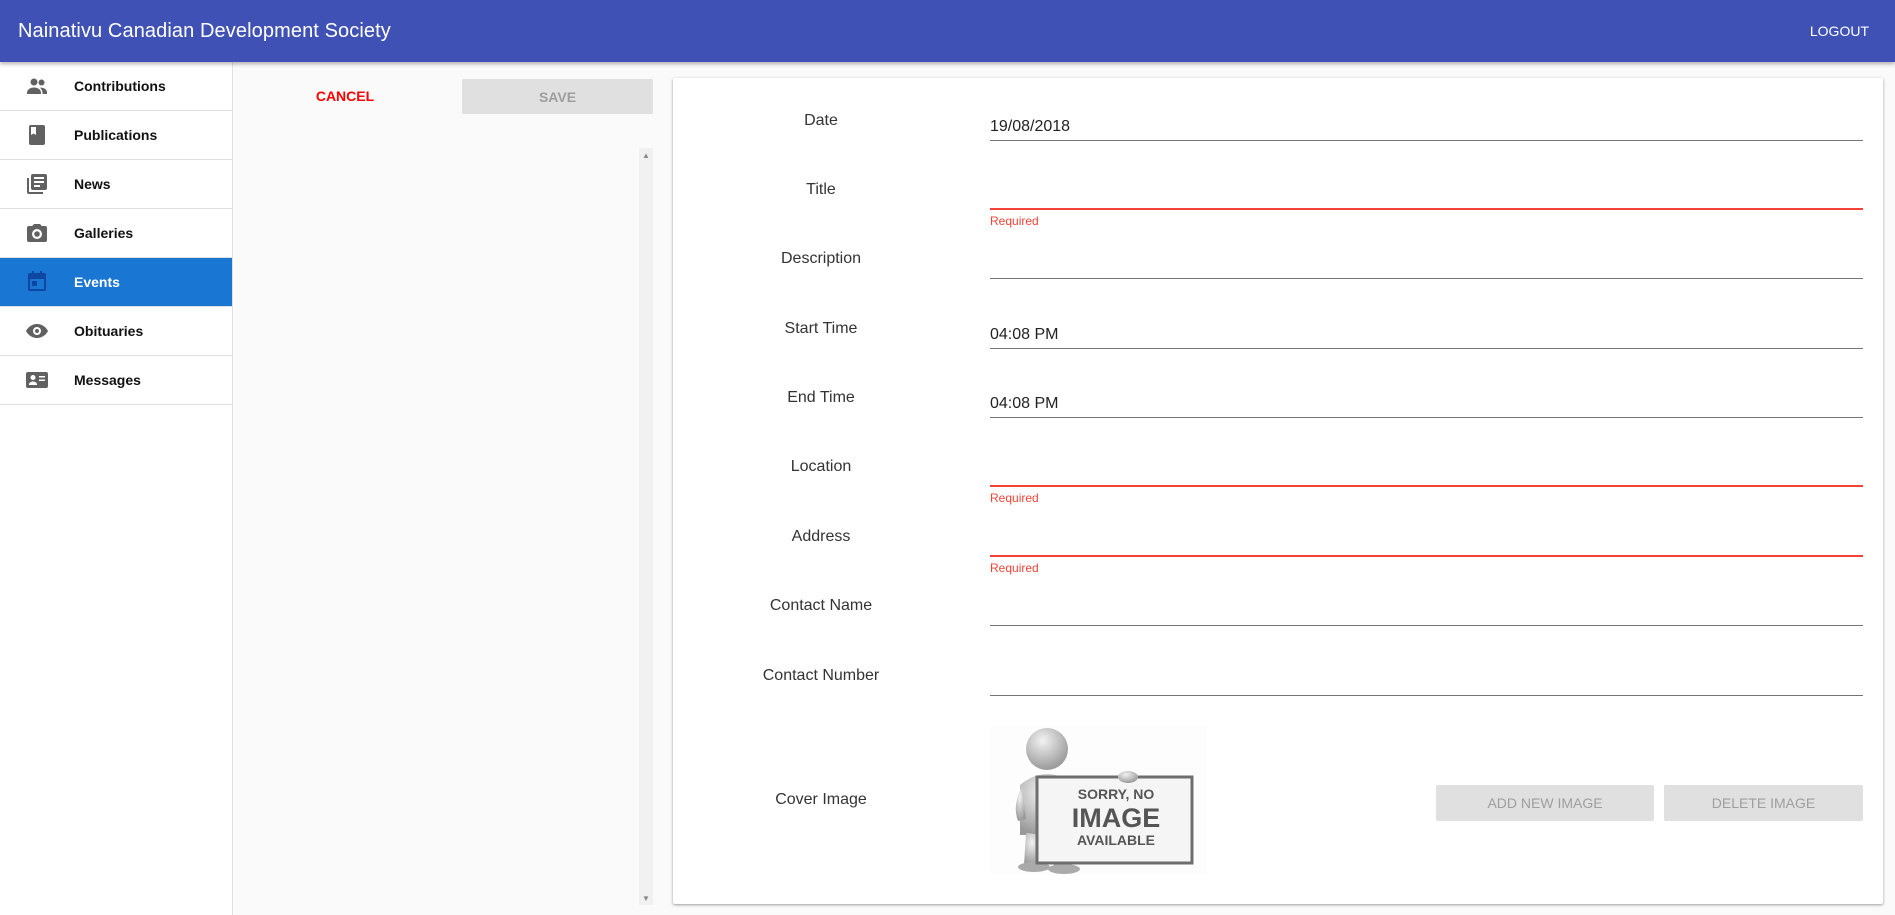 This screenshot has width=1895, height=915. I want to click on contact-card-icon, so click(37, 380).